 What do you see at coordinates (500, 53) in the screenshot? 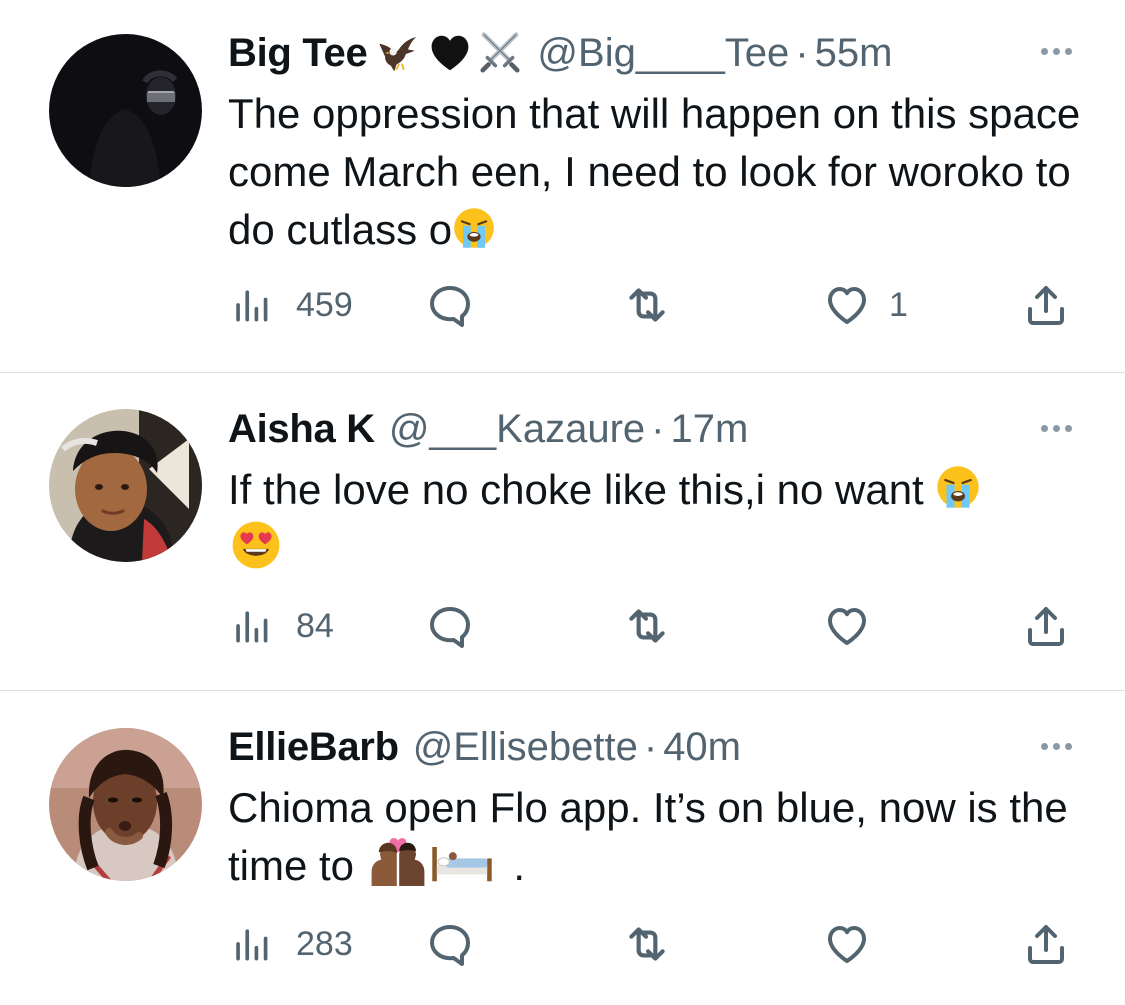
I see `crossed-swords-emoji` at bounding box center [500, 53].